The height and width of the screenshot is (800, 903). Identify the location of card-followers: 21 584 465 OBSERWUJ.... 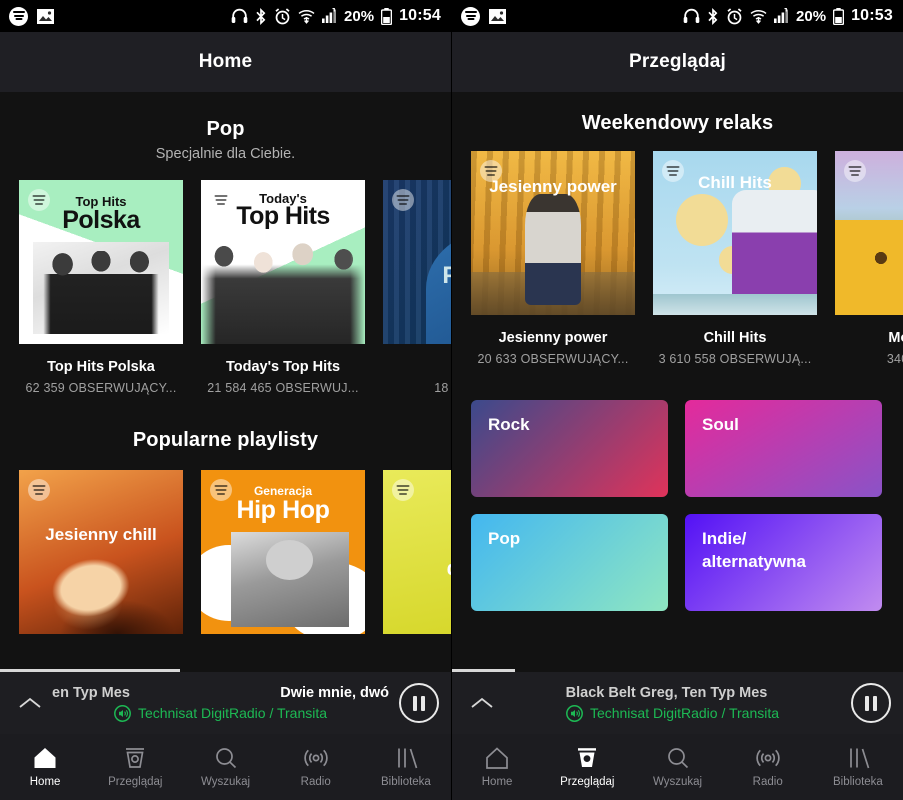
(283, 388).